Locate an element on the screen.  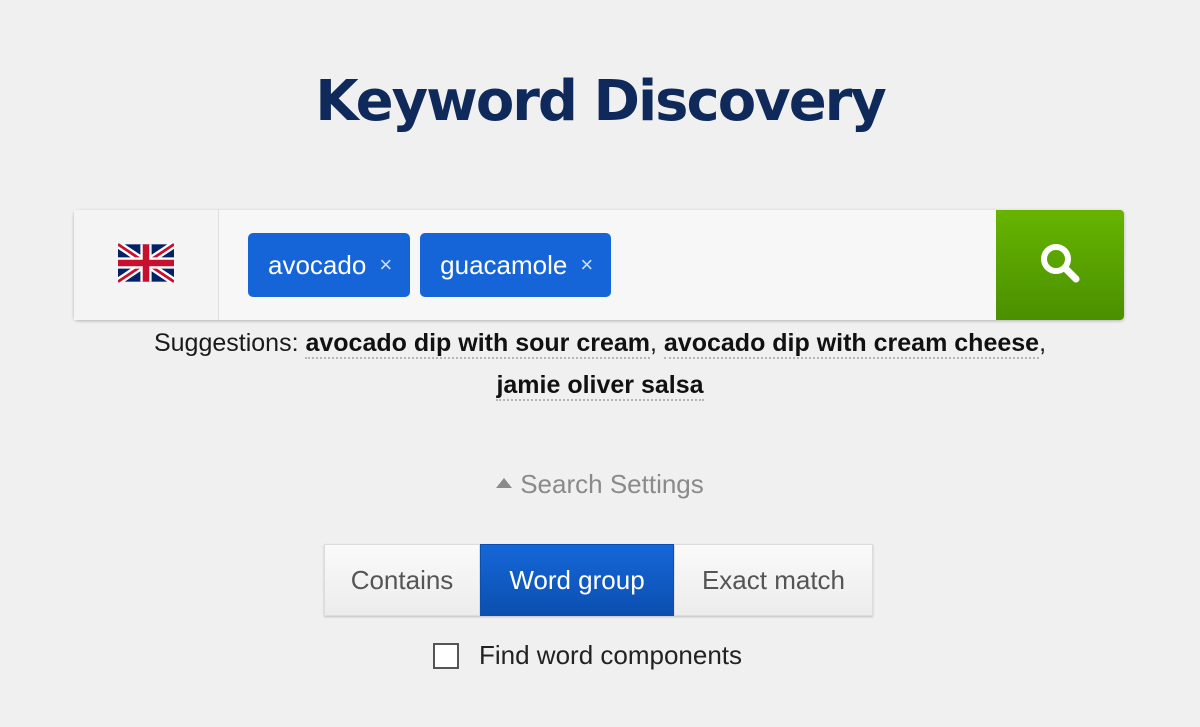
page-title: Keyword Discovery is located at coordinates (601, 101).